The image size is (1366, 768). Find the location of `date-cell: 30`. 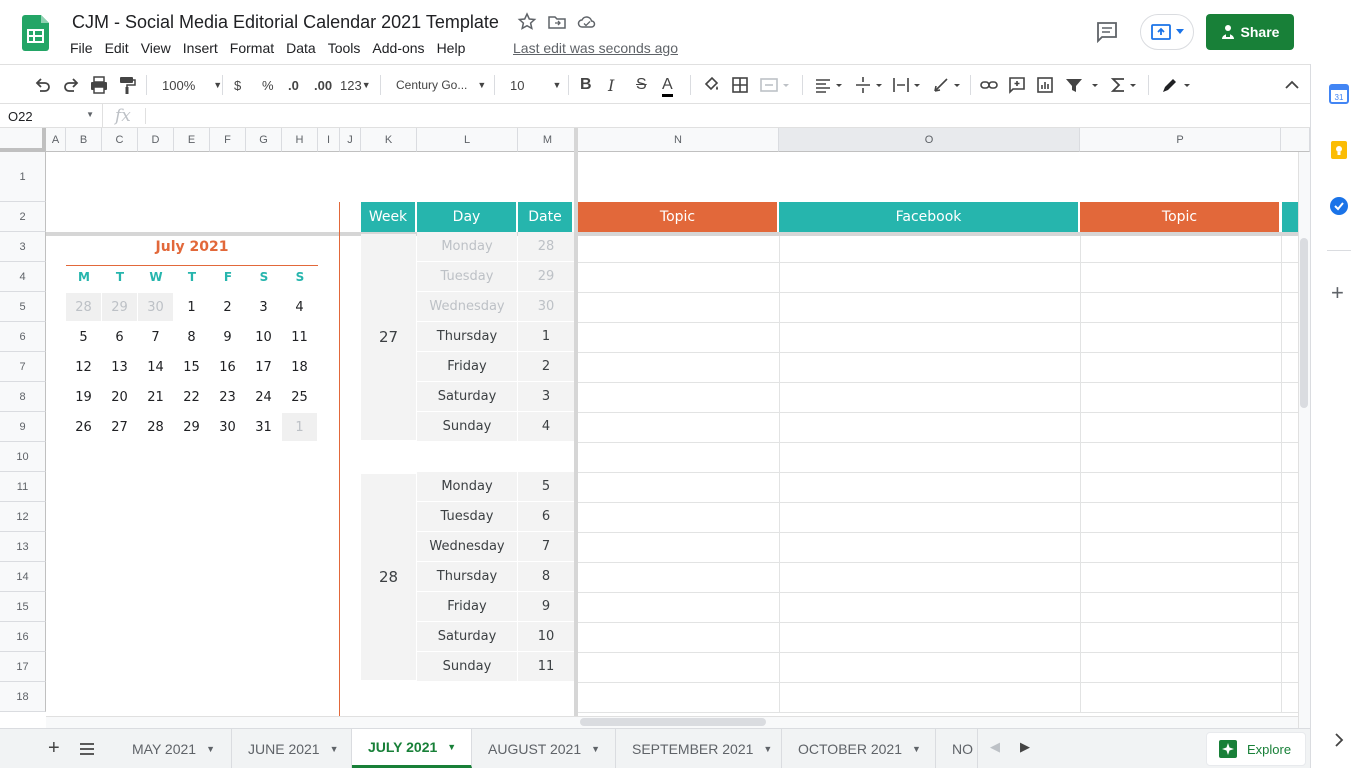

date-cell: 30 is located at coordinates (546, 307).